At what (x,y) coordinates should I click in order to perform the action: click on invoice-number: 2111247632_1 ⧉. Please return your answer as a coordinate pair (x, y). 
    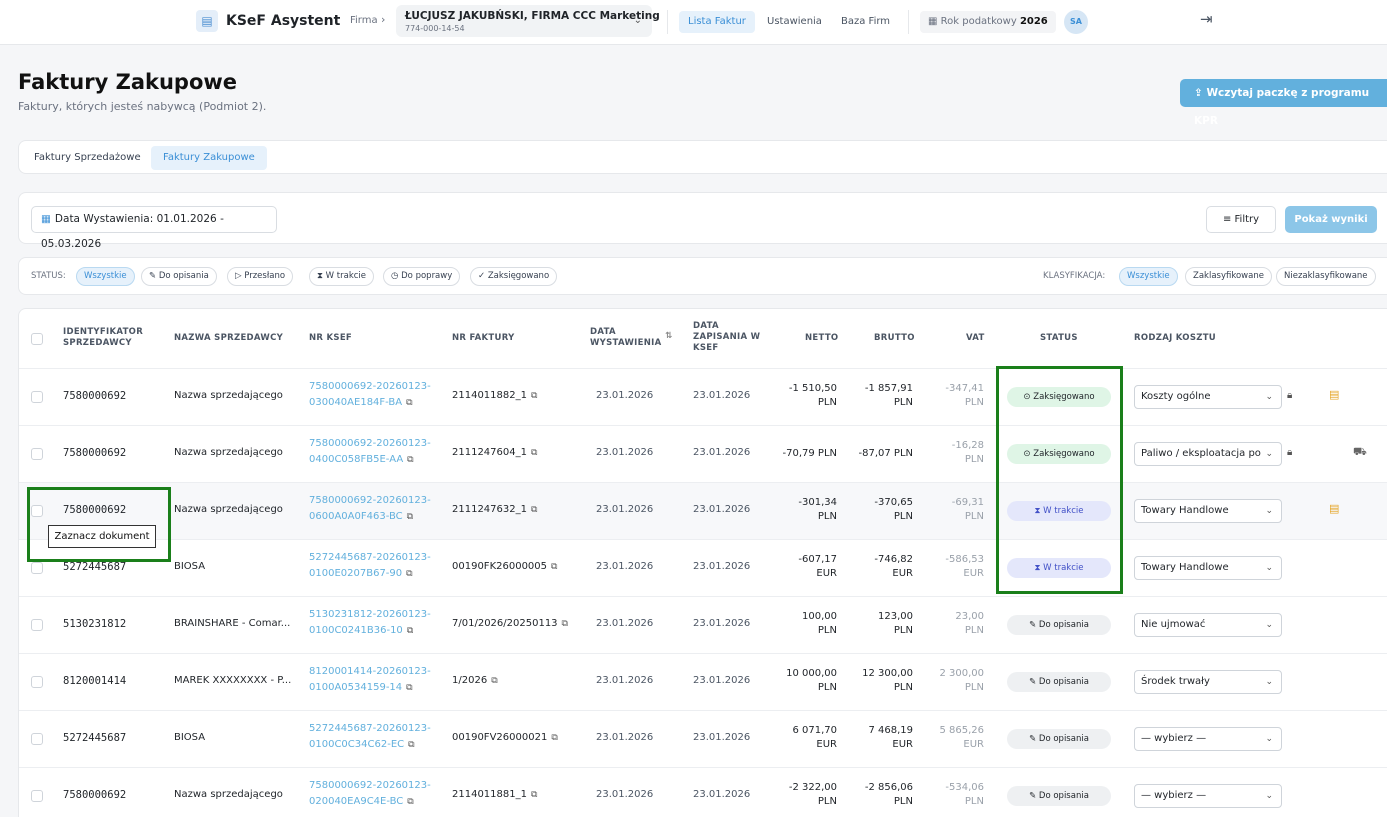
    Looking at the image, I should click on (494, 509).